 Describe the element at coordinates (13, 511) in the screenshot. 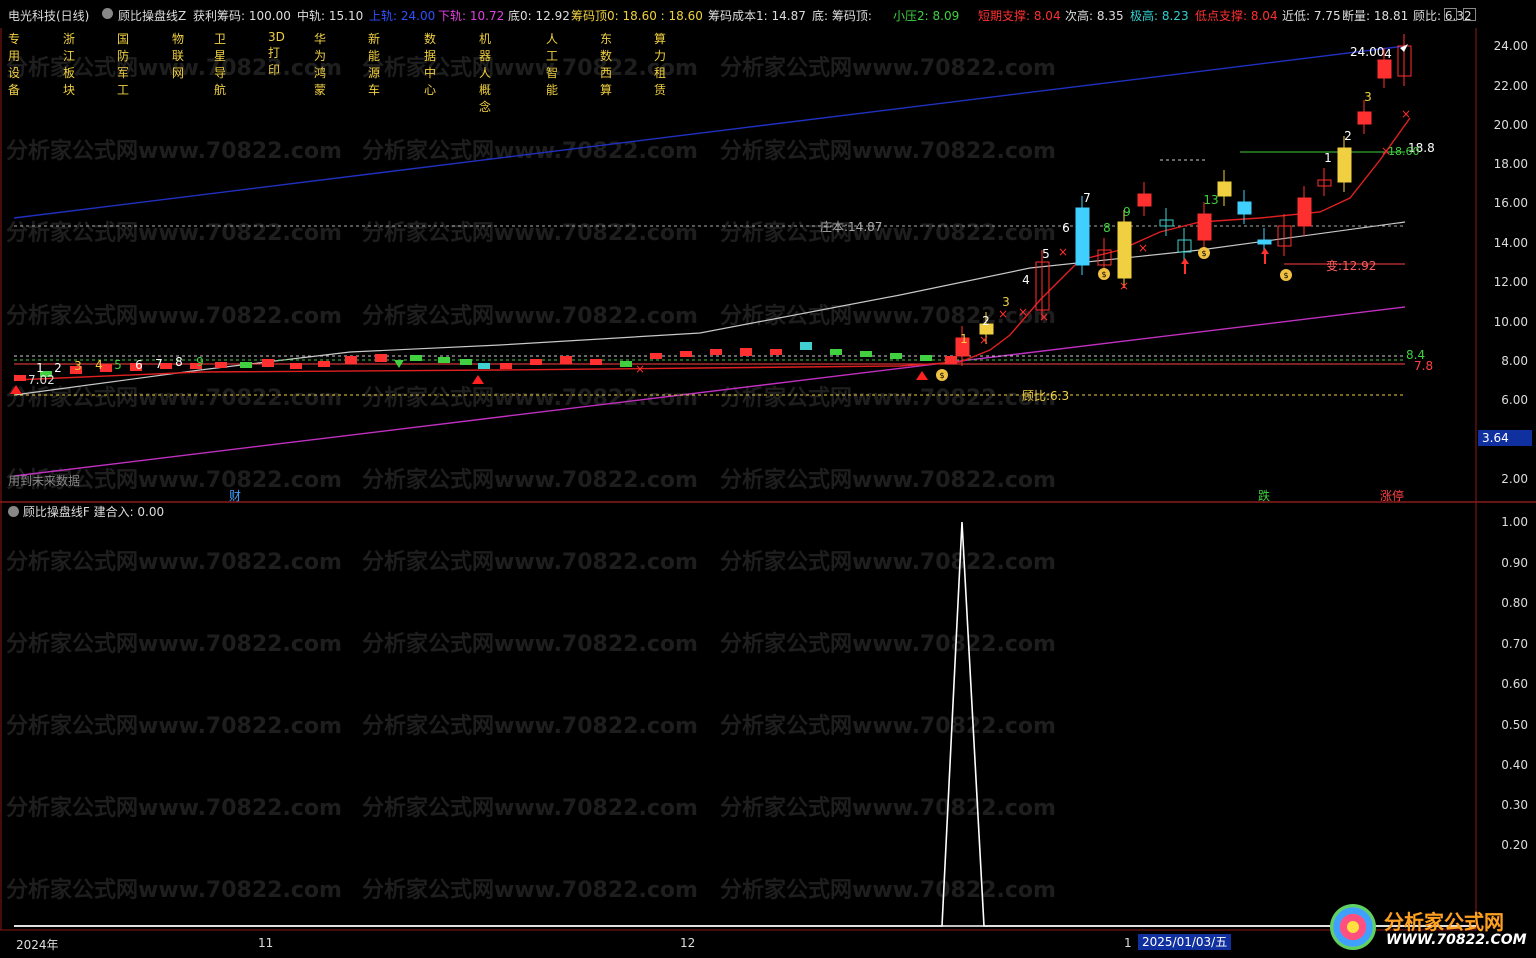

I see `collapse-icon` at that location.